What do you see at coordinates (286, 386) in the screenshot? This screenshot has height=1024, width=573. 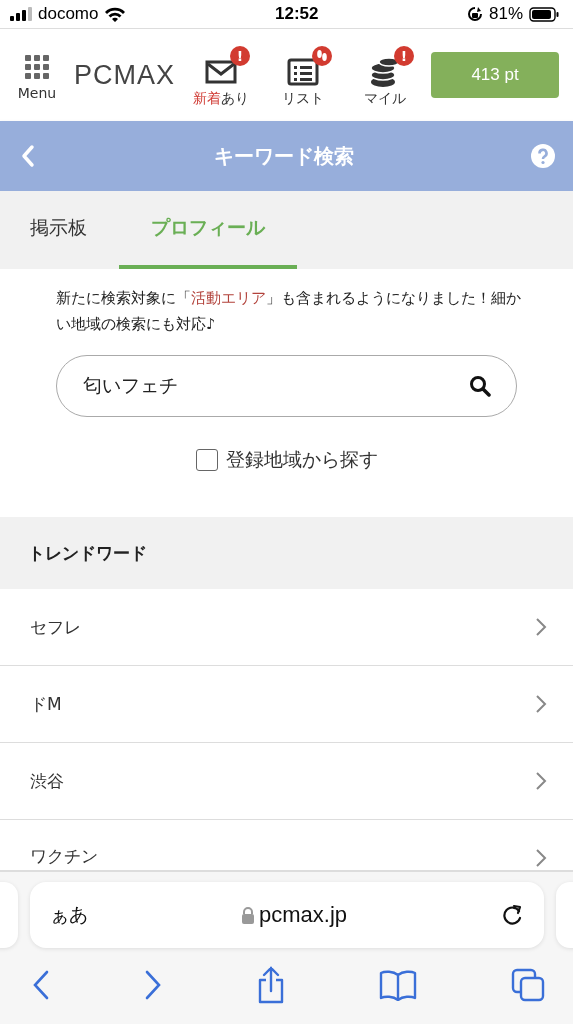 I see `search-field: 匂いフェチ` at bounding box center [286, 386].